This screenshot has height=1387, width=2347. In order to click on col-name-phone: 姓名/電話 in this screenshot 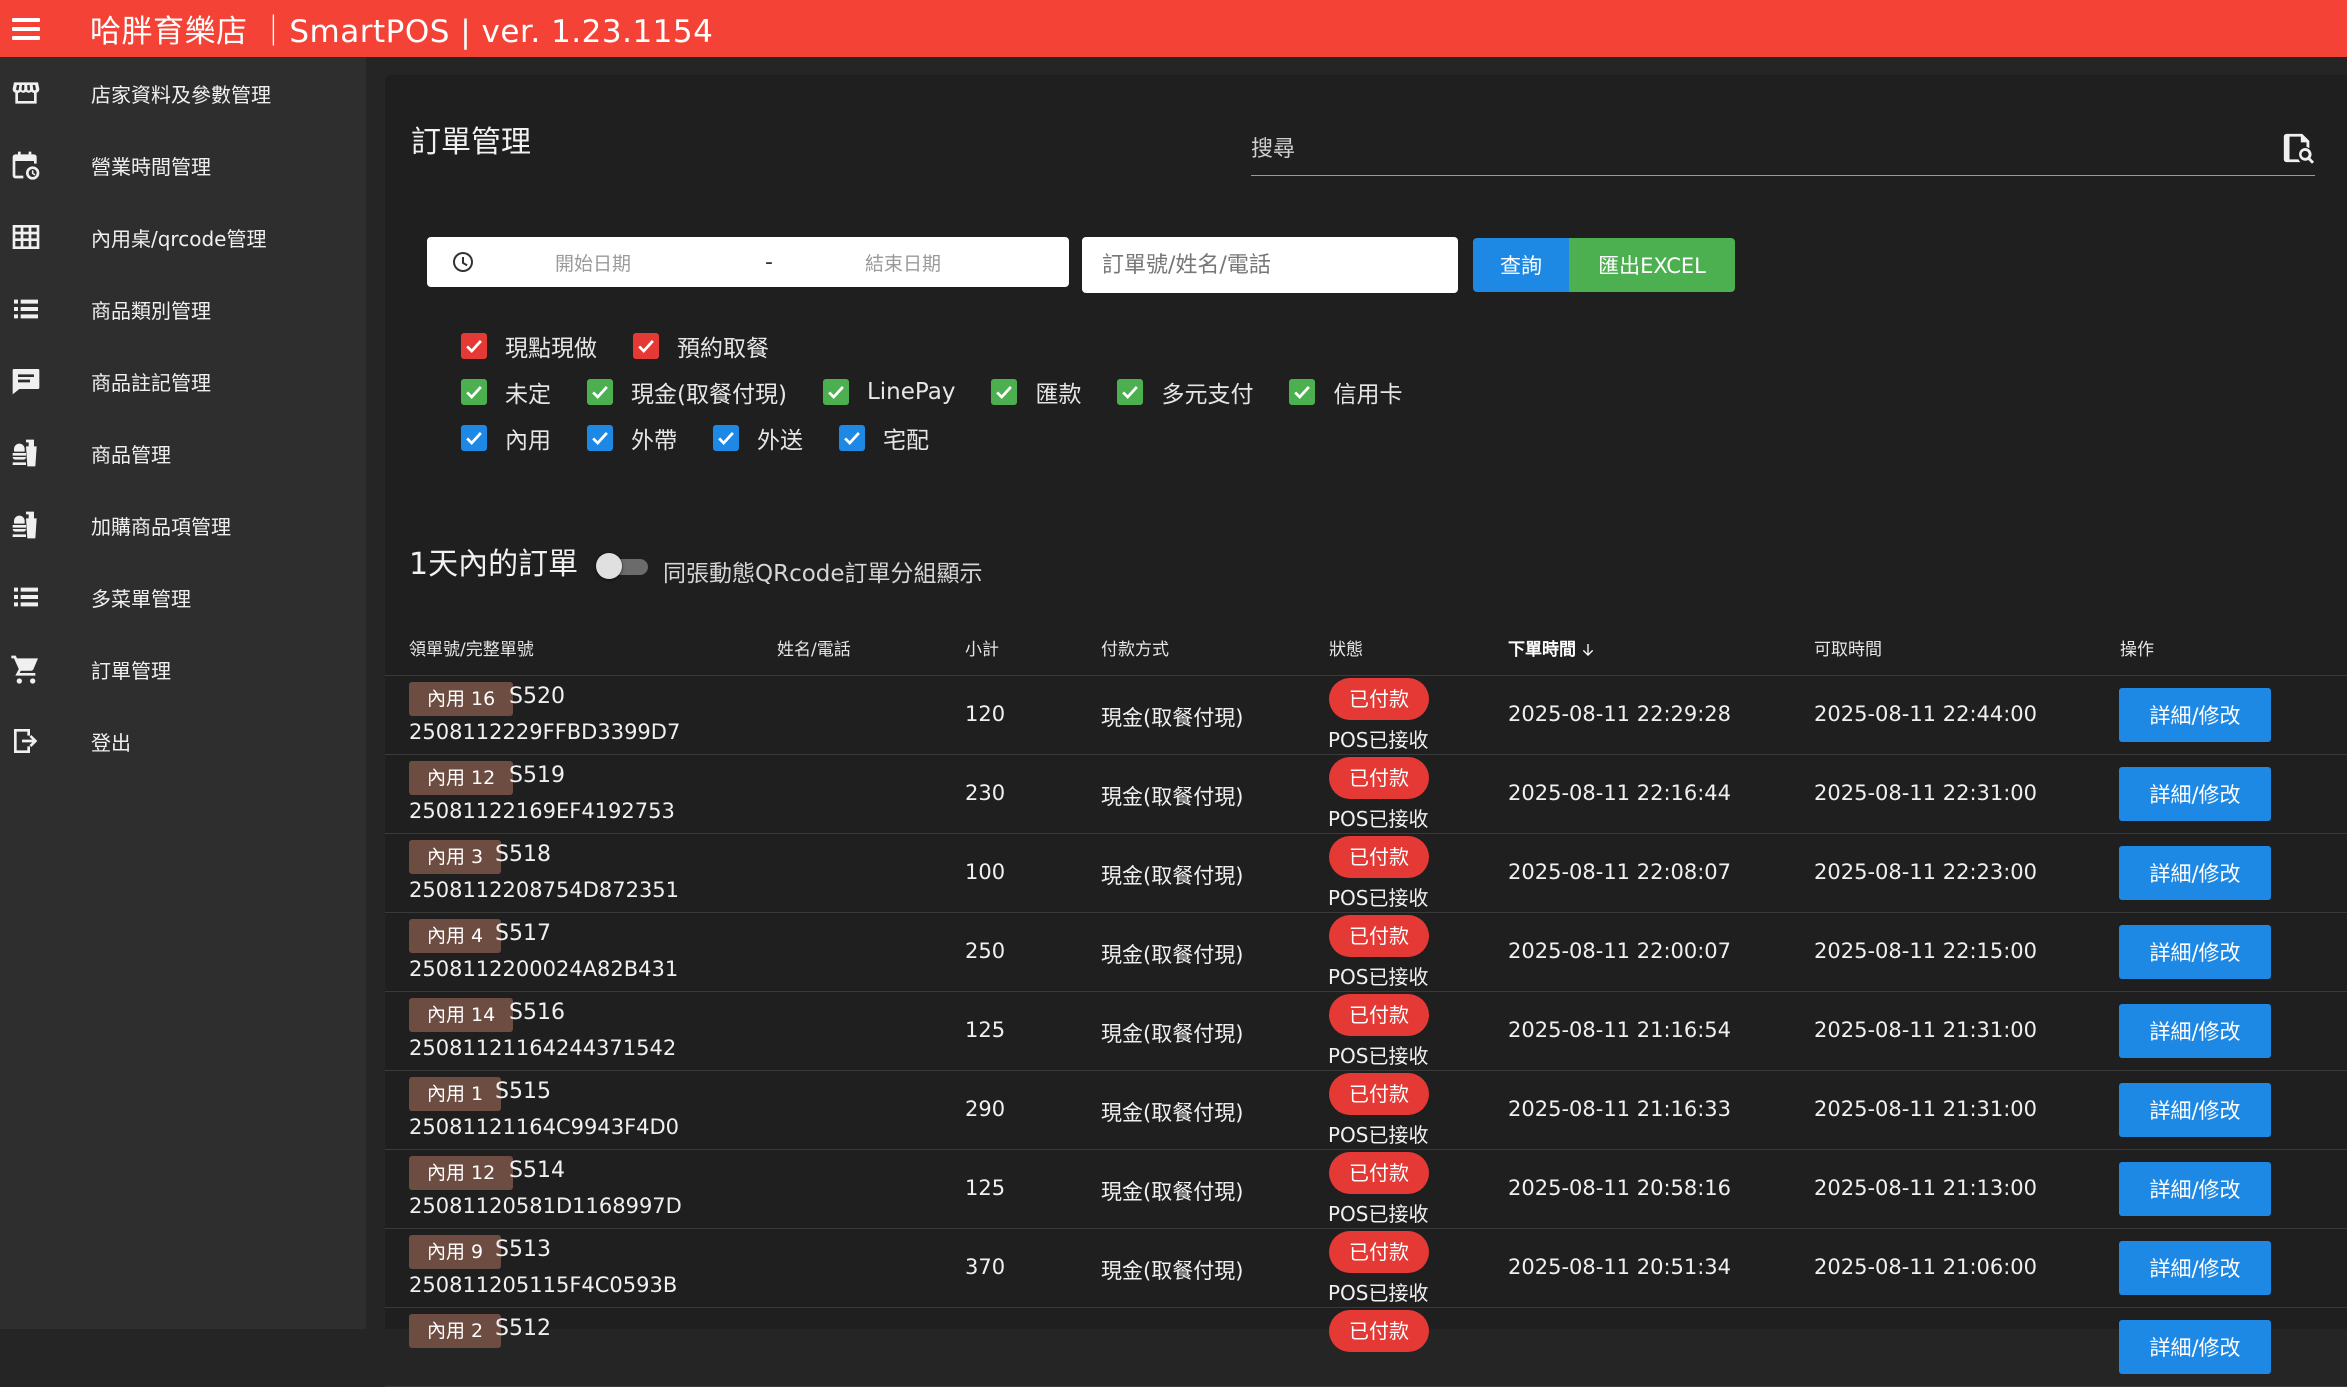, I will do `click(814, 647)`.